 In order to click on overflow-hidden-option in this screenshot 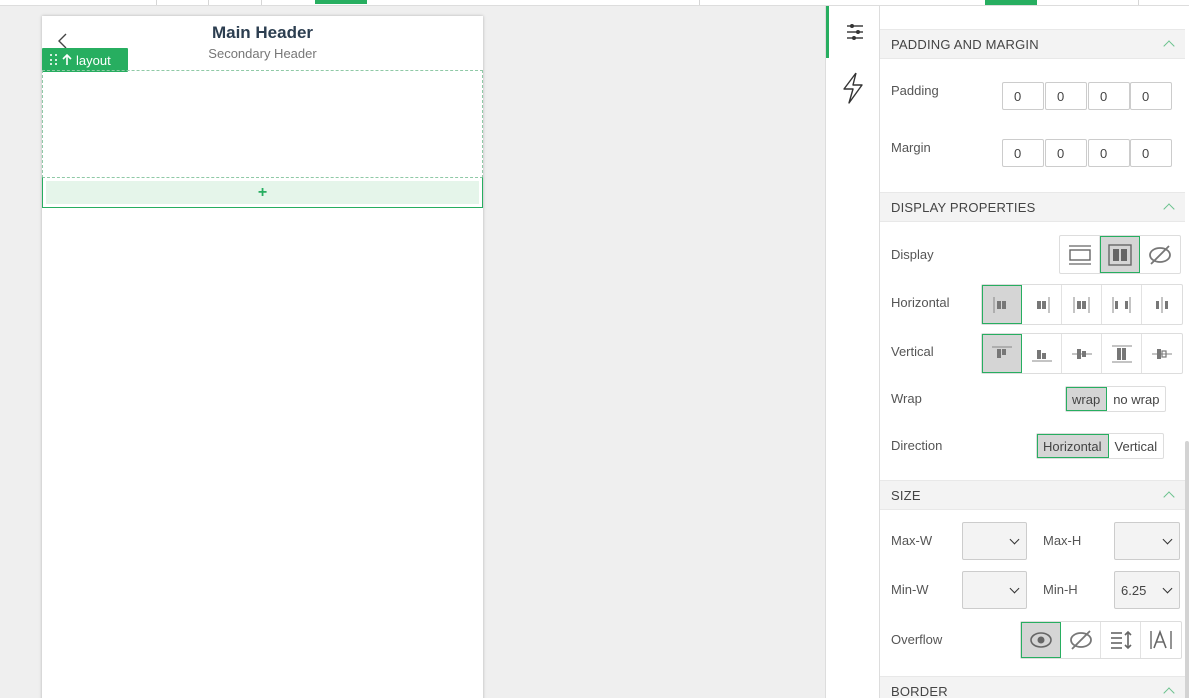, I will do `click(1081, 640)`.